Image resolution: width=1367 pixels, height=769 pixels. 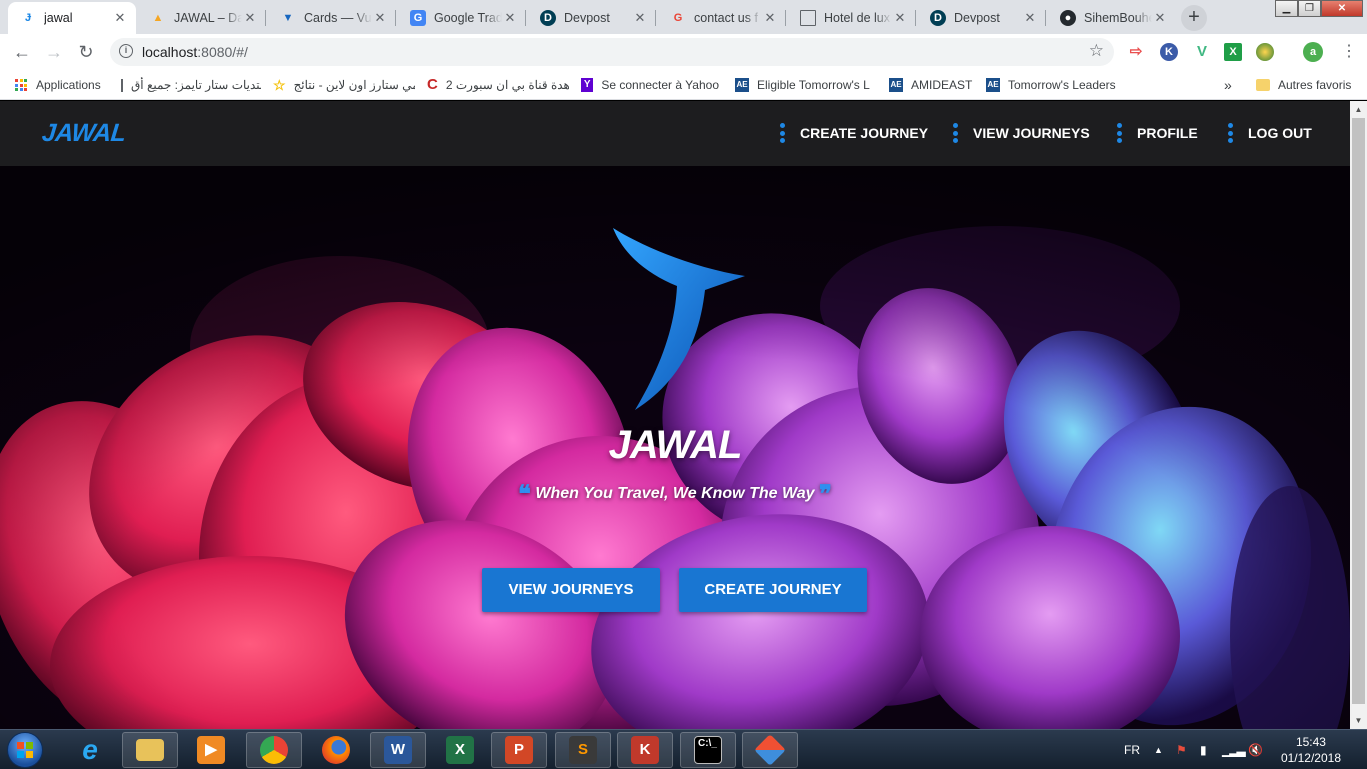 I want to click on show-hidden-icons-icon: ▲, so click(x=1158, y=749).